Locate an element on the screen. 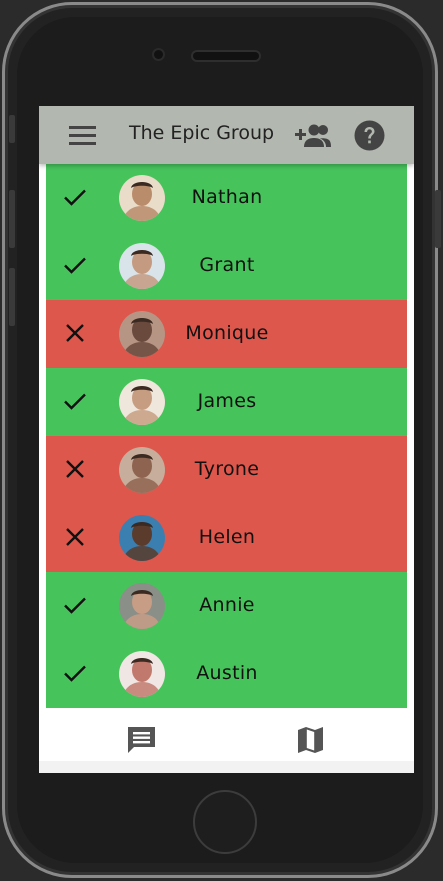 The width and height of the screenshot is (443, 881). member-row: Helen is located at coordinates (226, 538).